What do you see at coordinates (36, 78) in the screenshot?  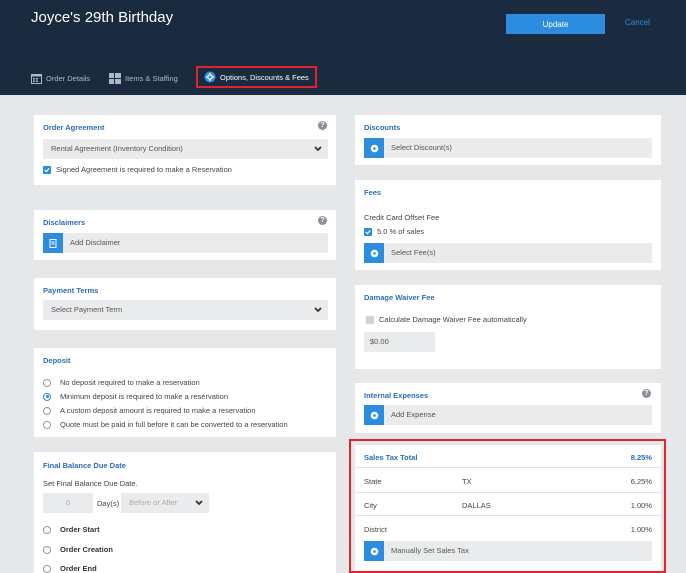 I see `calendar-icon` at bounding box center [36, 78].